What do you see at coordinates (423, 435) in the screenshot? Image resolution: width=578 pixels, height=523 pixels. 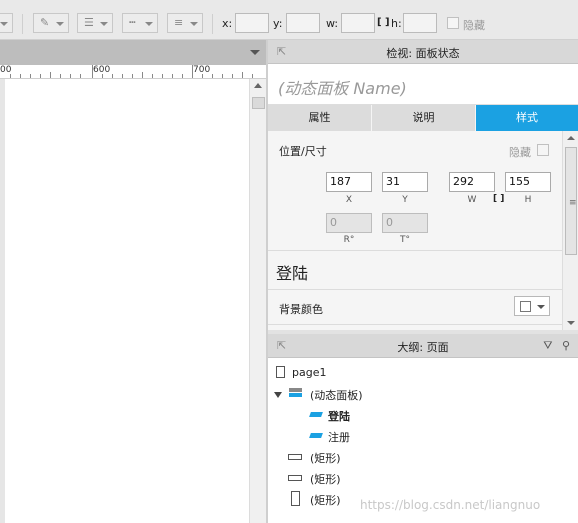 I see `tree-item-state-register: 注册` at bounding box center [423, 435].